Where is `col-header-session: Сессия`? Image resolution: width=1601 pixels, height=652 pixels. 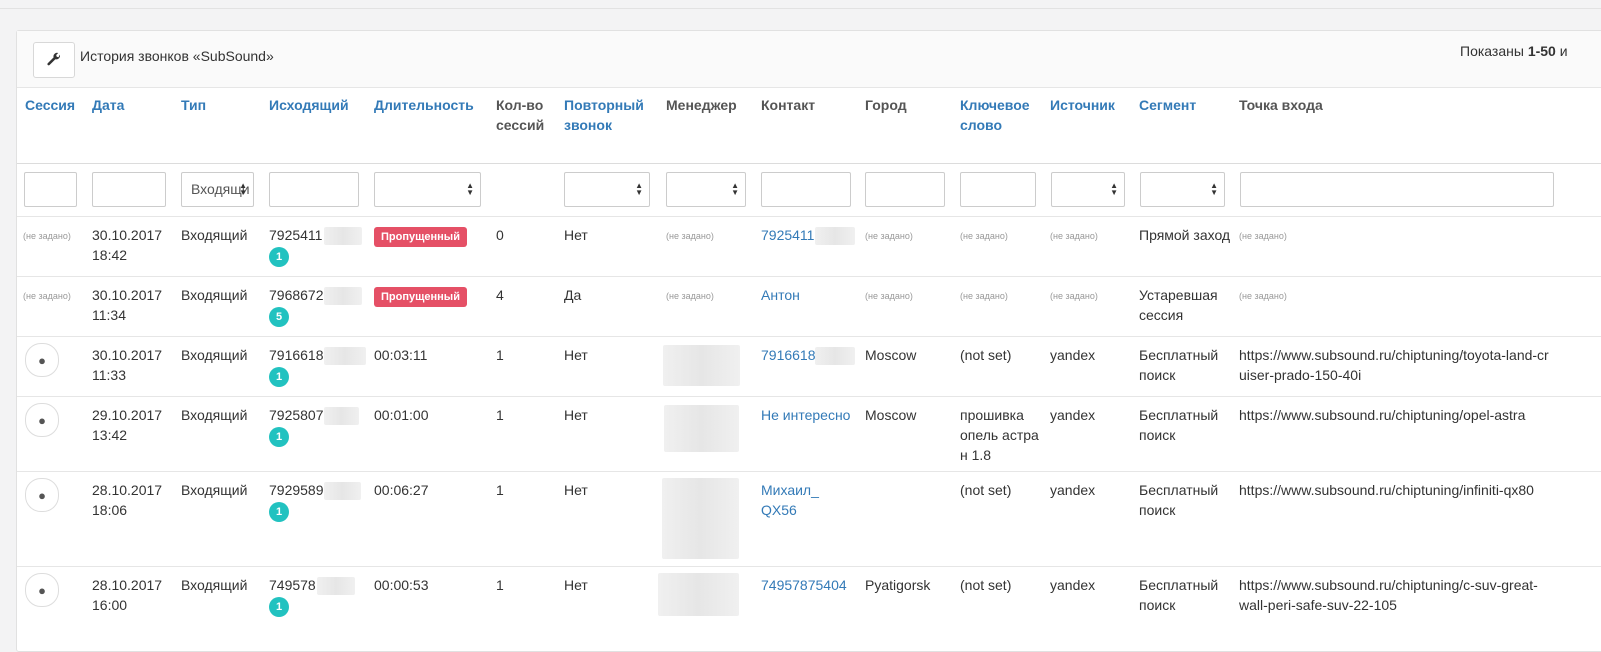 col-header-session: Сессия is located at coordinates (56, 105).